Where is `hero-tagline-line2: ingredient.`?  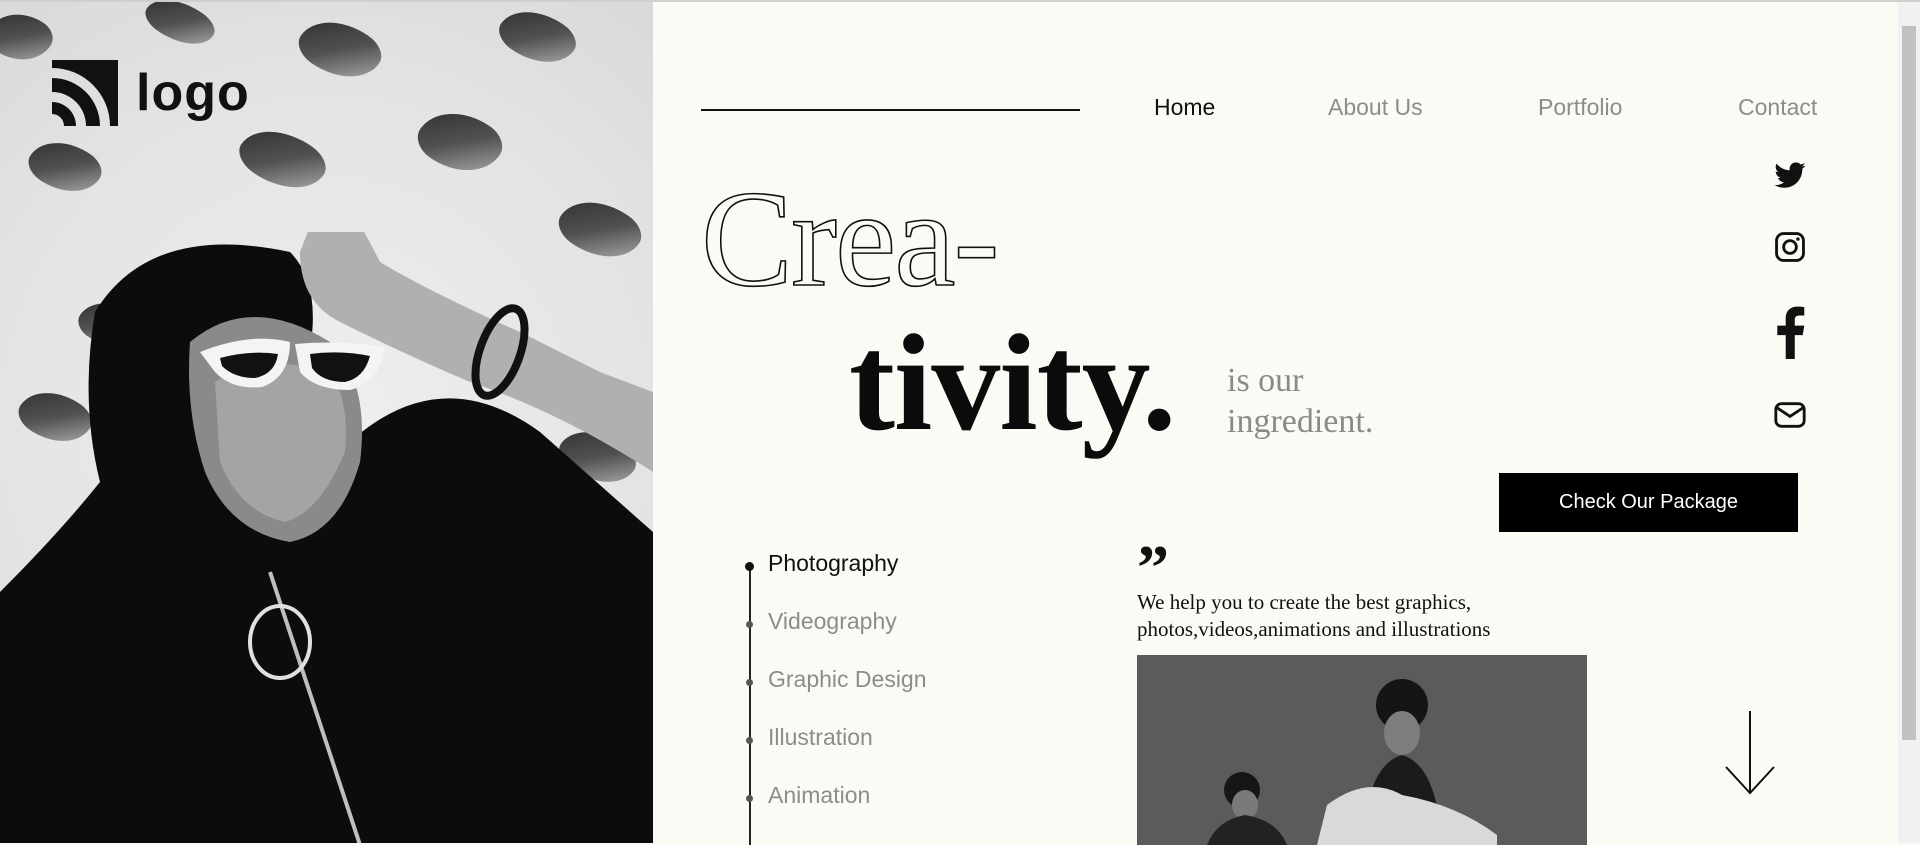
hero-tagline-line2: ingredient. is located at coordinates (1300, 421).